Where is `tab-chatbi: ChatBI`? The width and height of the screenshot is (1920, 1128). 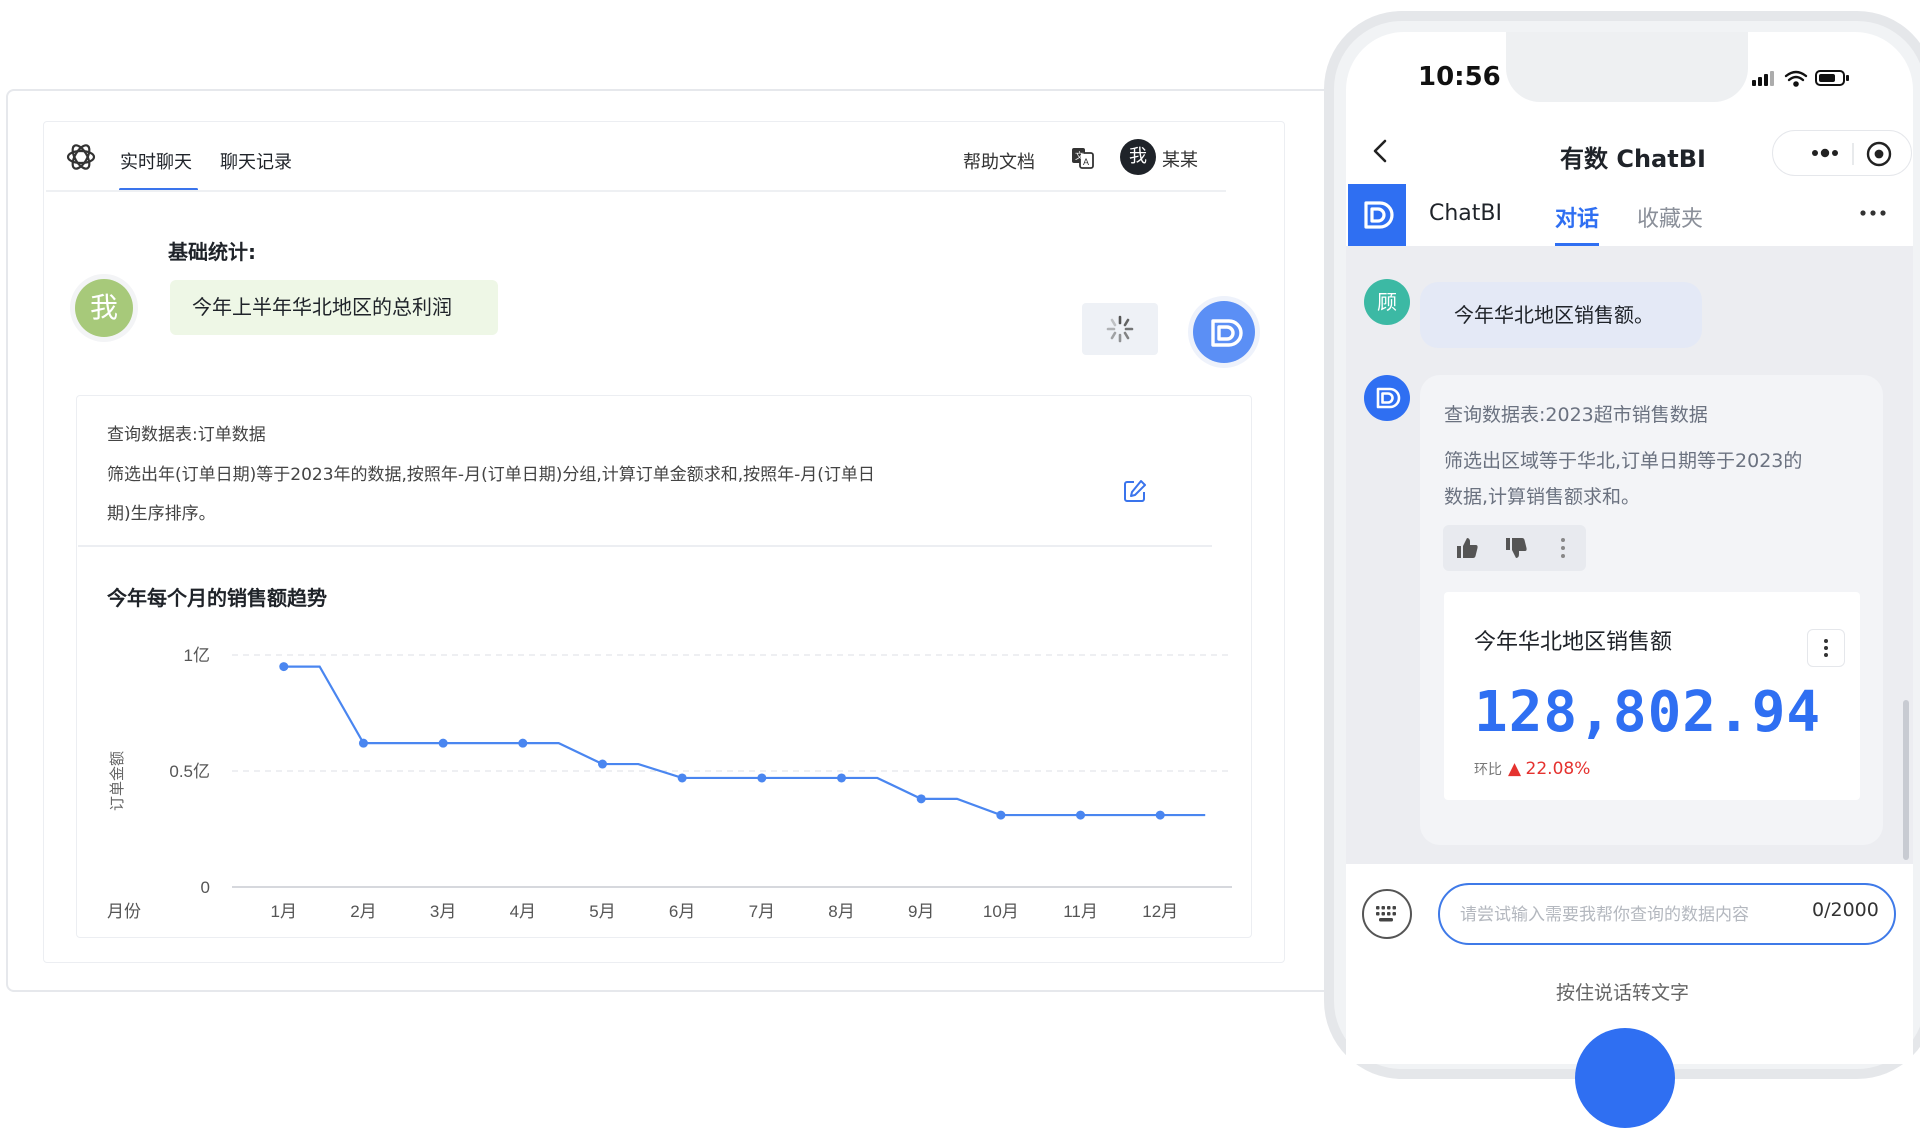 tab-chatbi: ChatBI is located at coordinates (1465, 213).